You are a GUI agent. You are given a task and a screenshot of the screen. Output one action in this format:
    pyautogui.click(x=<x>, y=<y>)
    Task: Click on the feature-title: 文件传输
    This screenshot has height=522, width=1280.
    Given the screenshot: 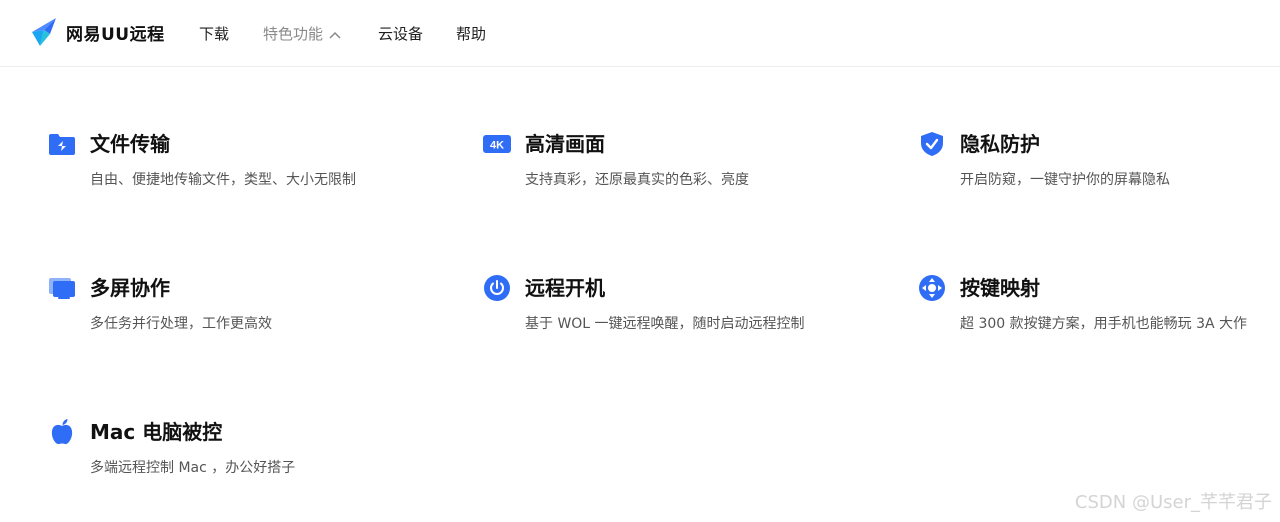 What is the action you would take?
    pyautogui.click(x=130, y=144)
    